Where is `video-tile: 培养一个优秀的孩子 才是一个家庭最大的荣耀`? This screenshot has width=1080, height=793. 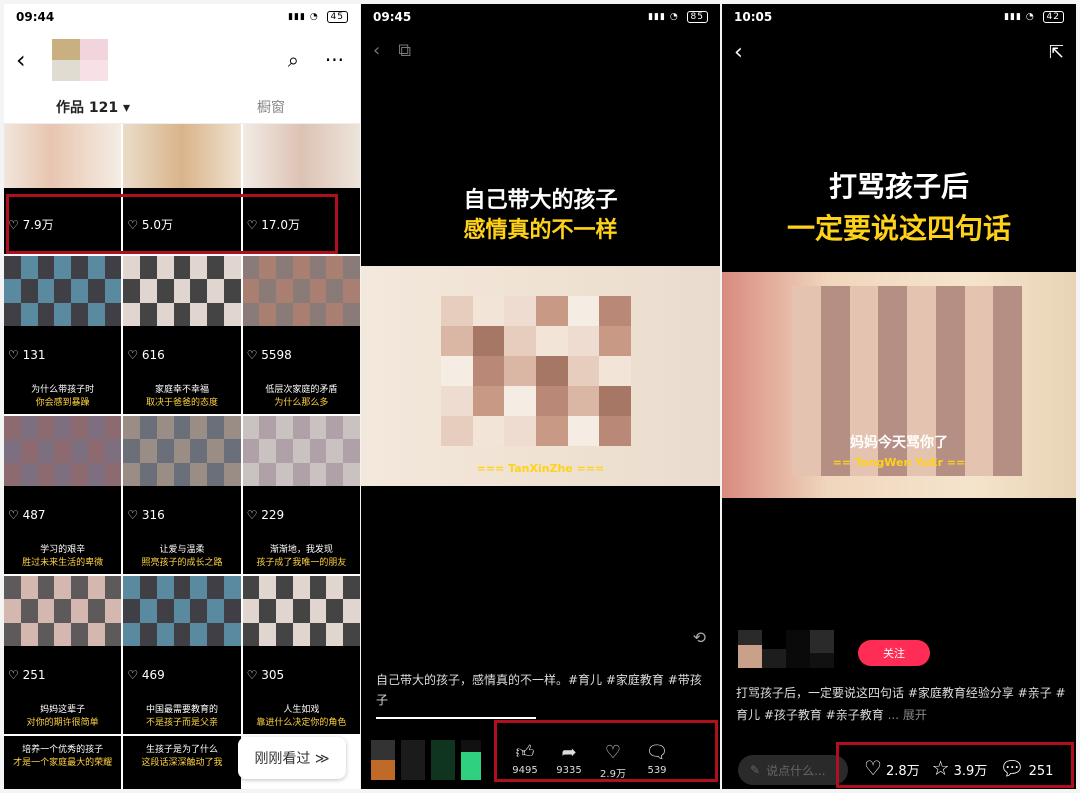
video-tile: 培养一个优秀的孩子 才是一个家庭最大的荣耀 is located at coordinates (63, 762).